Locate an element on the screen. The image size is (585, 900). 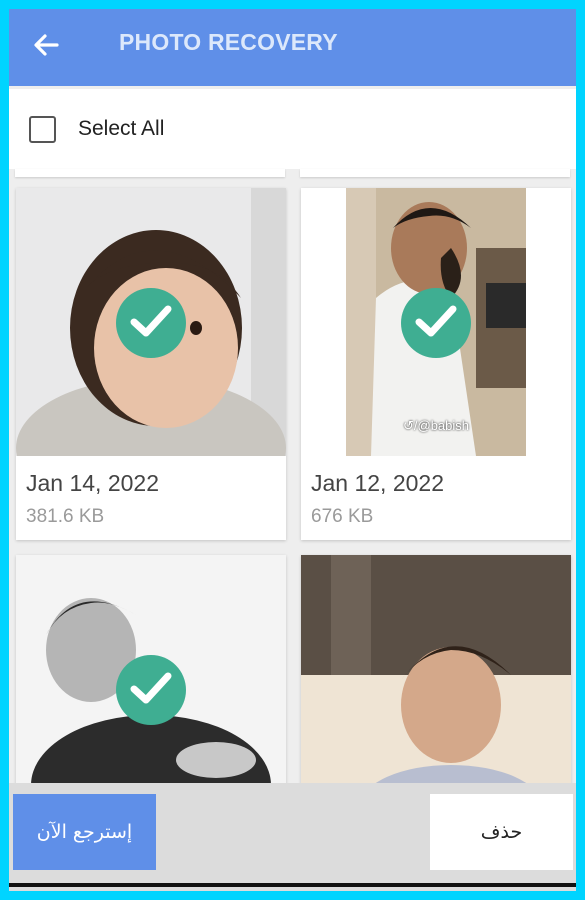
select-all-label: Select All is located at coordinates (121, 128).